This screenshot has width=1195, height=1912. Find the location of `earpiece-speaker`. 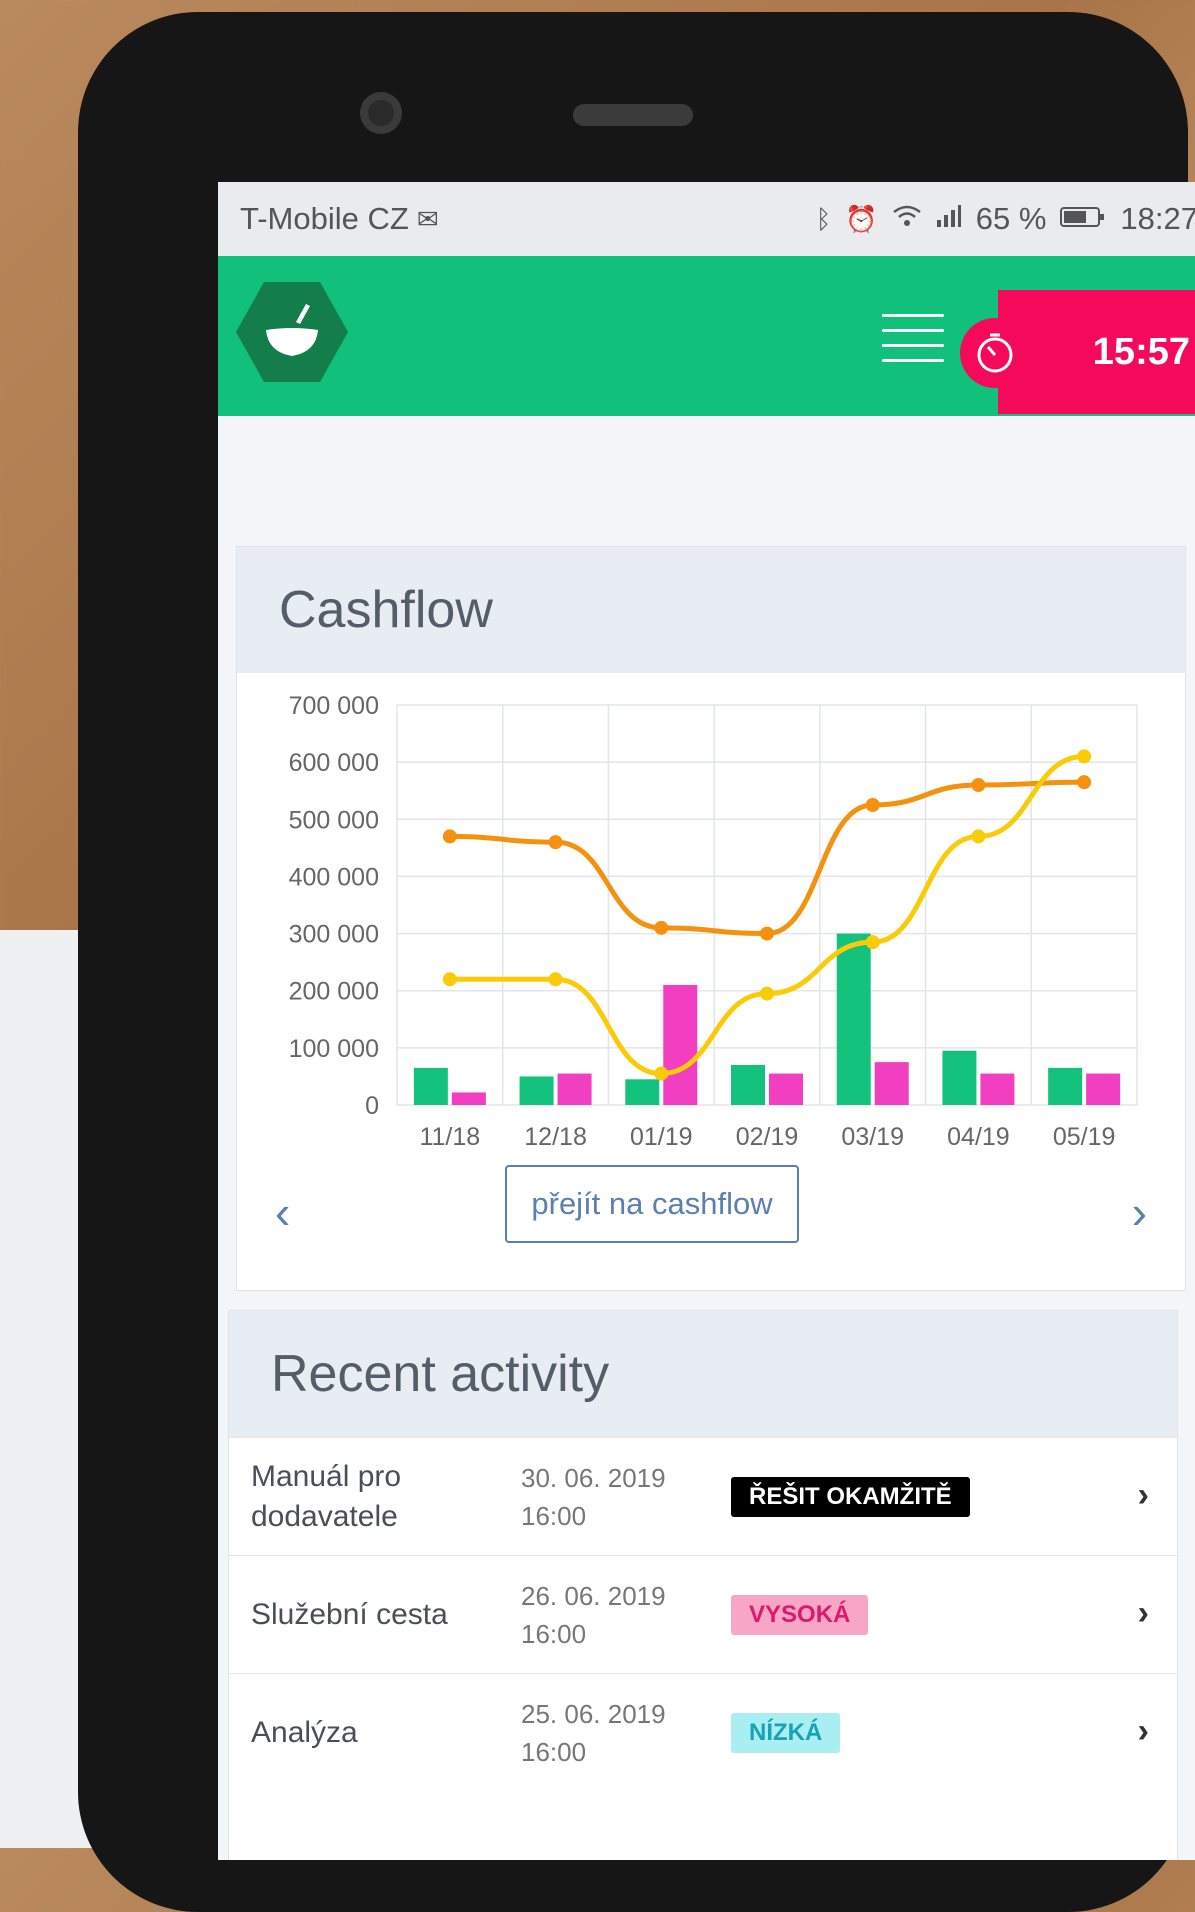

earpiece-speaker is located at coordinates (633, 115).